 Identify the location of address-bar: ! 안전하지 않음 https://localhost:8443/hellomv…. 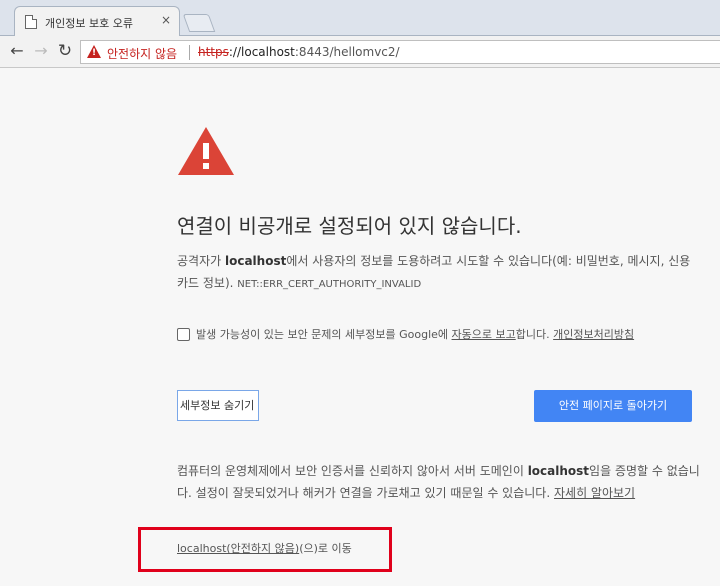
(400, 52).